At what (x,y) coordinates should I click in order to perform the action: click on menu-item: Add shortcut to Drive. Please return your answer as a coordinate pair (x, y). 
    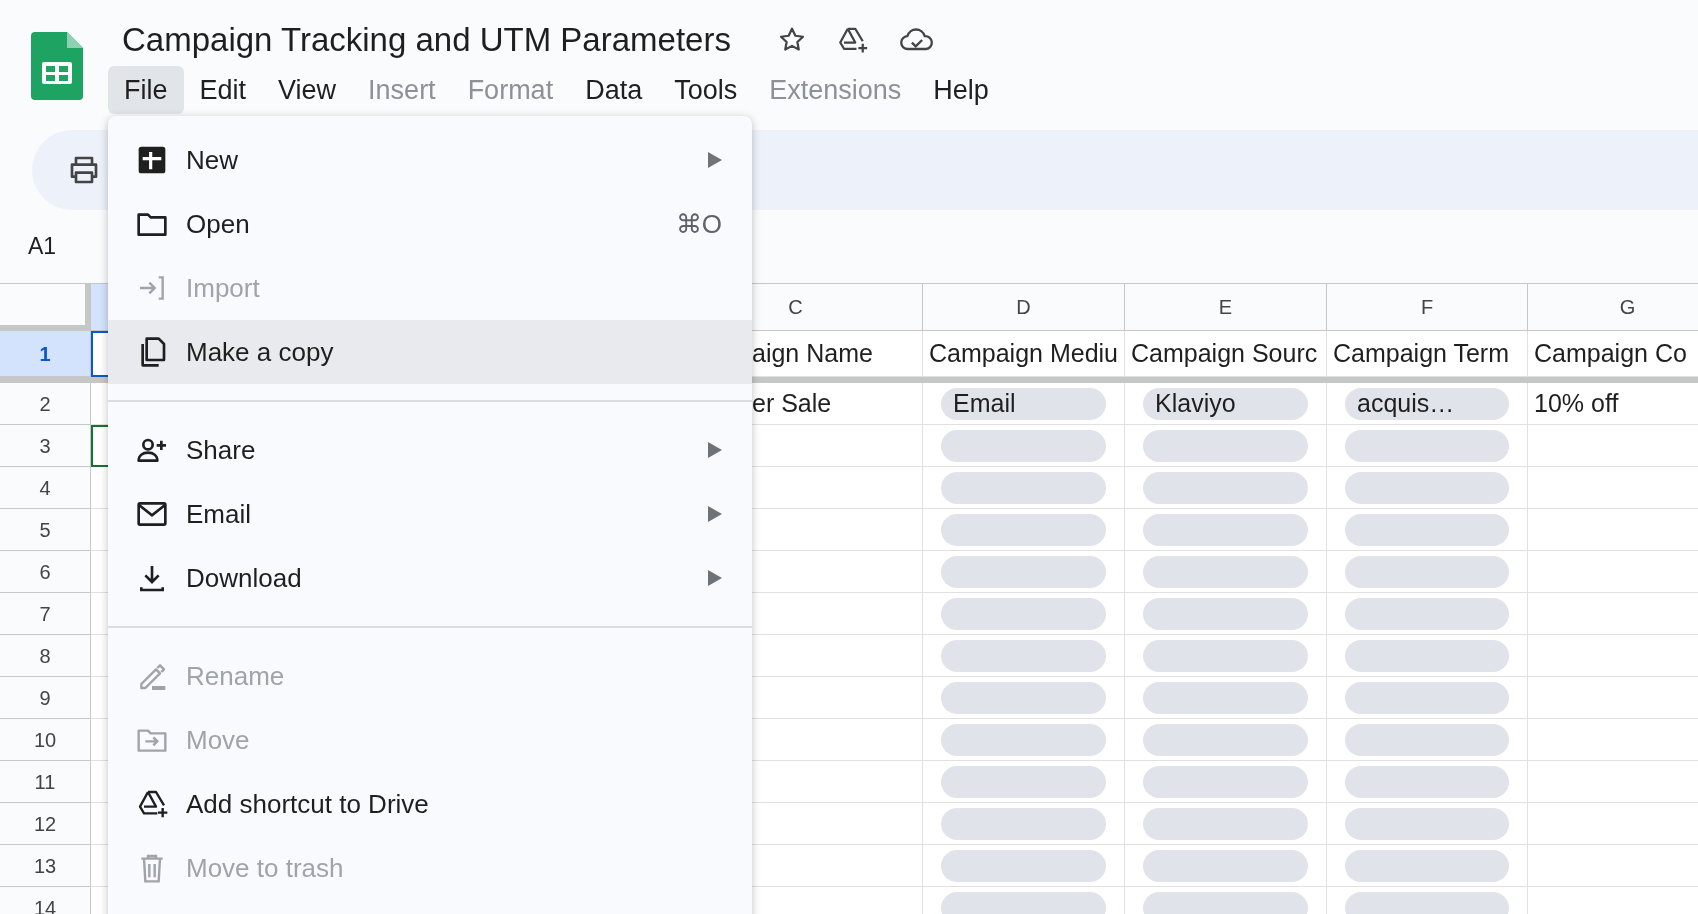
    Looking at the image, I should click on (430, 804).